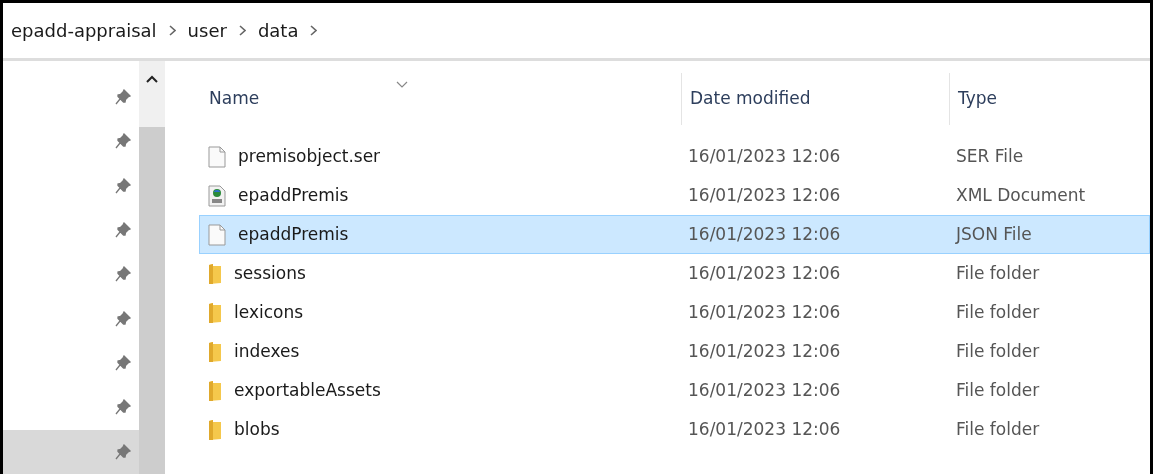 The image size is (1153, 474). What do you see at coordinates (217, 195) in the screenshot?
I see `xml-document-icon` at bounding box center [217, 195].